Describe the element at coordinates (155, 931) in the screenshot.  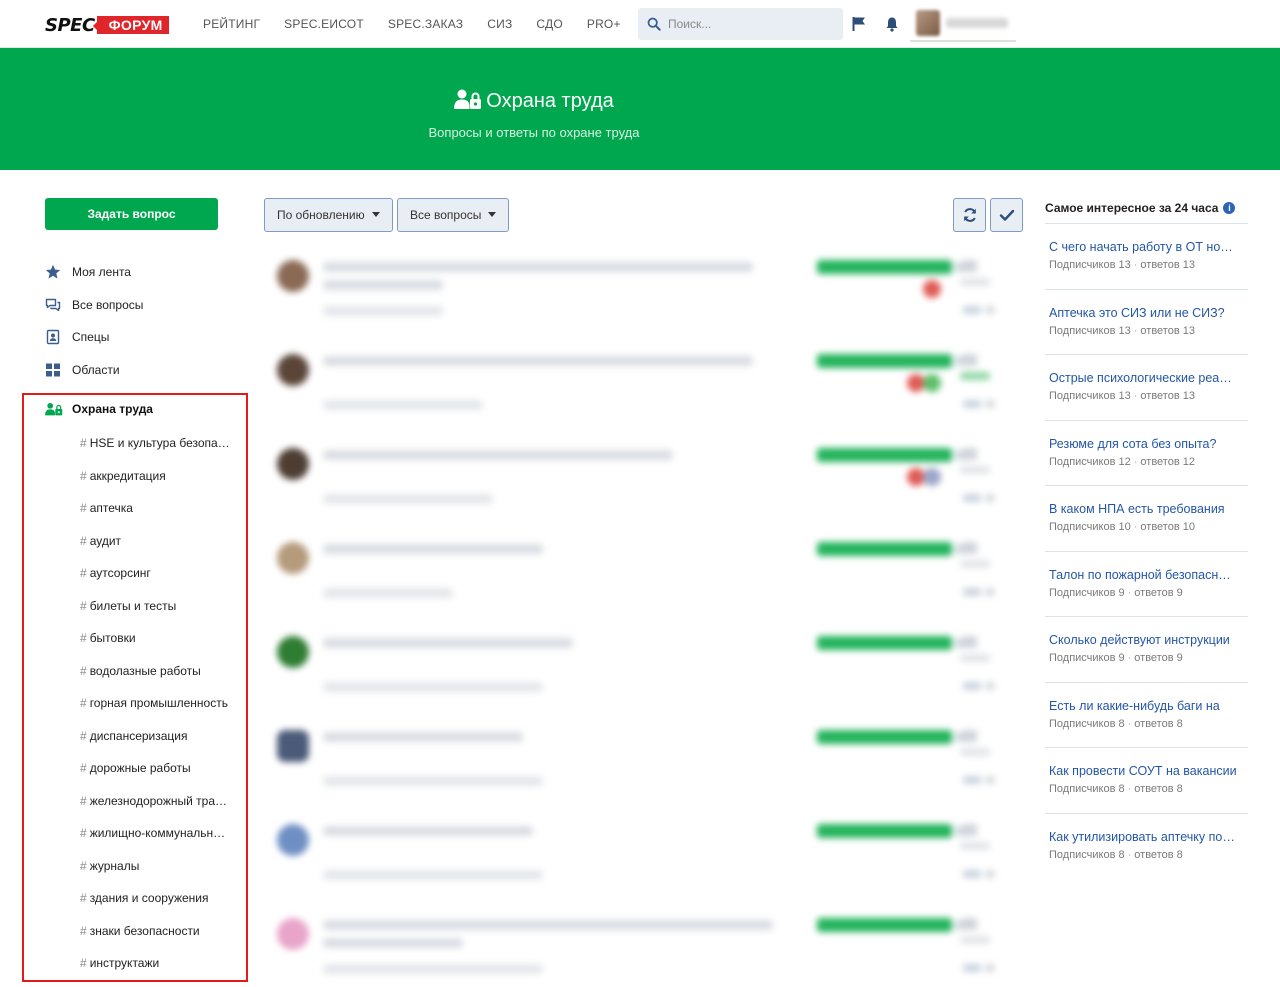
I see `tag-item: # знаки безопасности` at that location.